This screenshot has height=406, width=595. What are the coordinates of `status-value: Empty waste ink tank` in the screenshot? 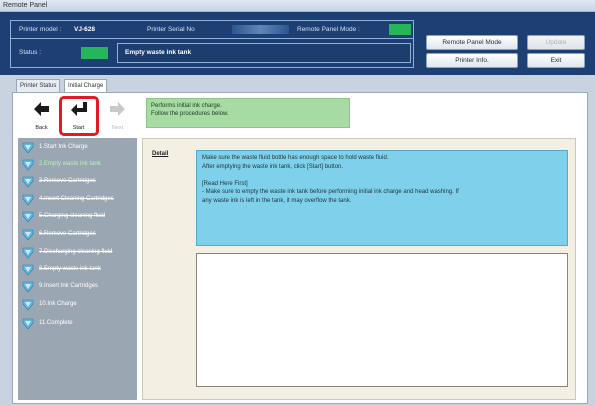 It's located at (158, 52).